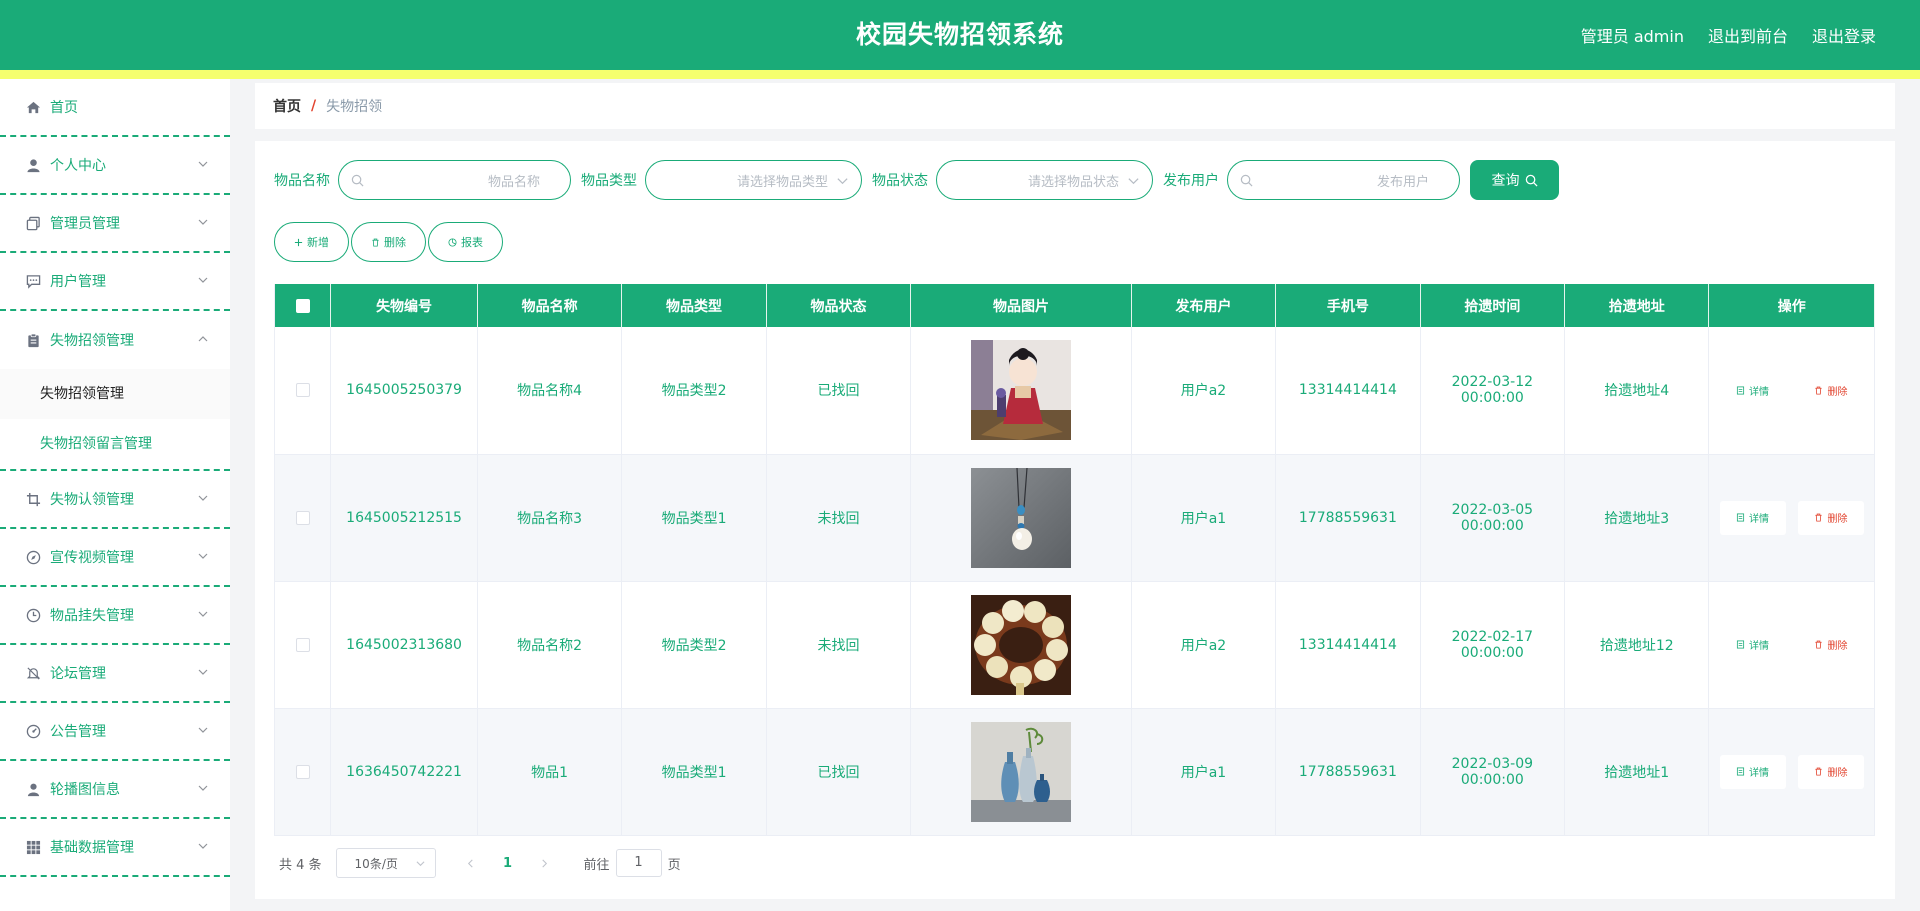 This screenshot has height=911, width=1920. Describe the element at coordinates (1020, 517) in the screenshot. I see `jade-pendant-image` at that location.